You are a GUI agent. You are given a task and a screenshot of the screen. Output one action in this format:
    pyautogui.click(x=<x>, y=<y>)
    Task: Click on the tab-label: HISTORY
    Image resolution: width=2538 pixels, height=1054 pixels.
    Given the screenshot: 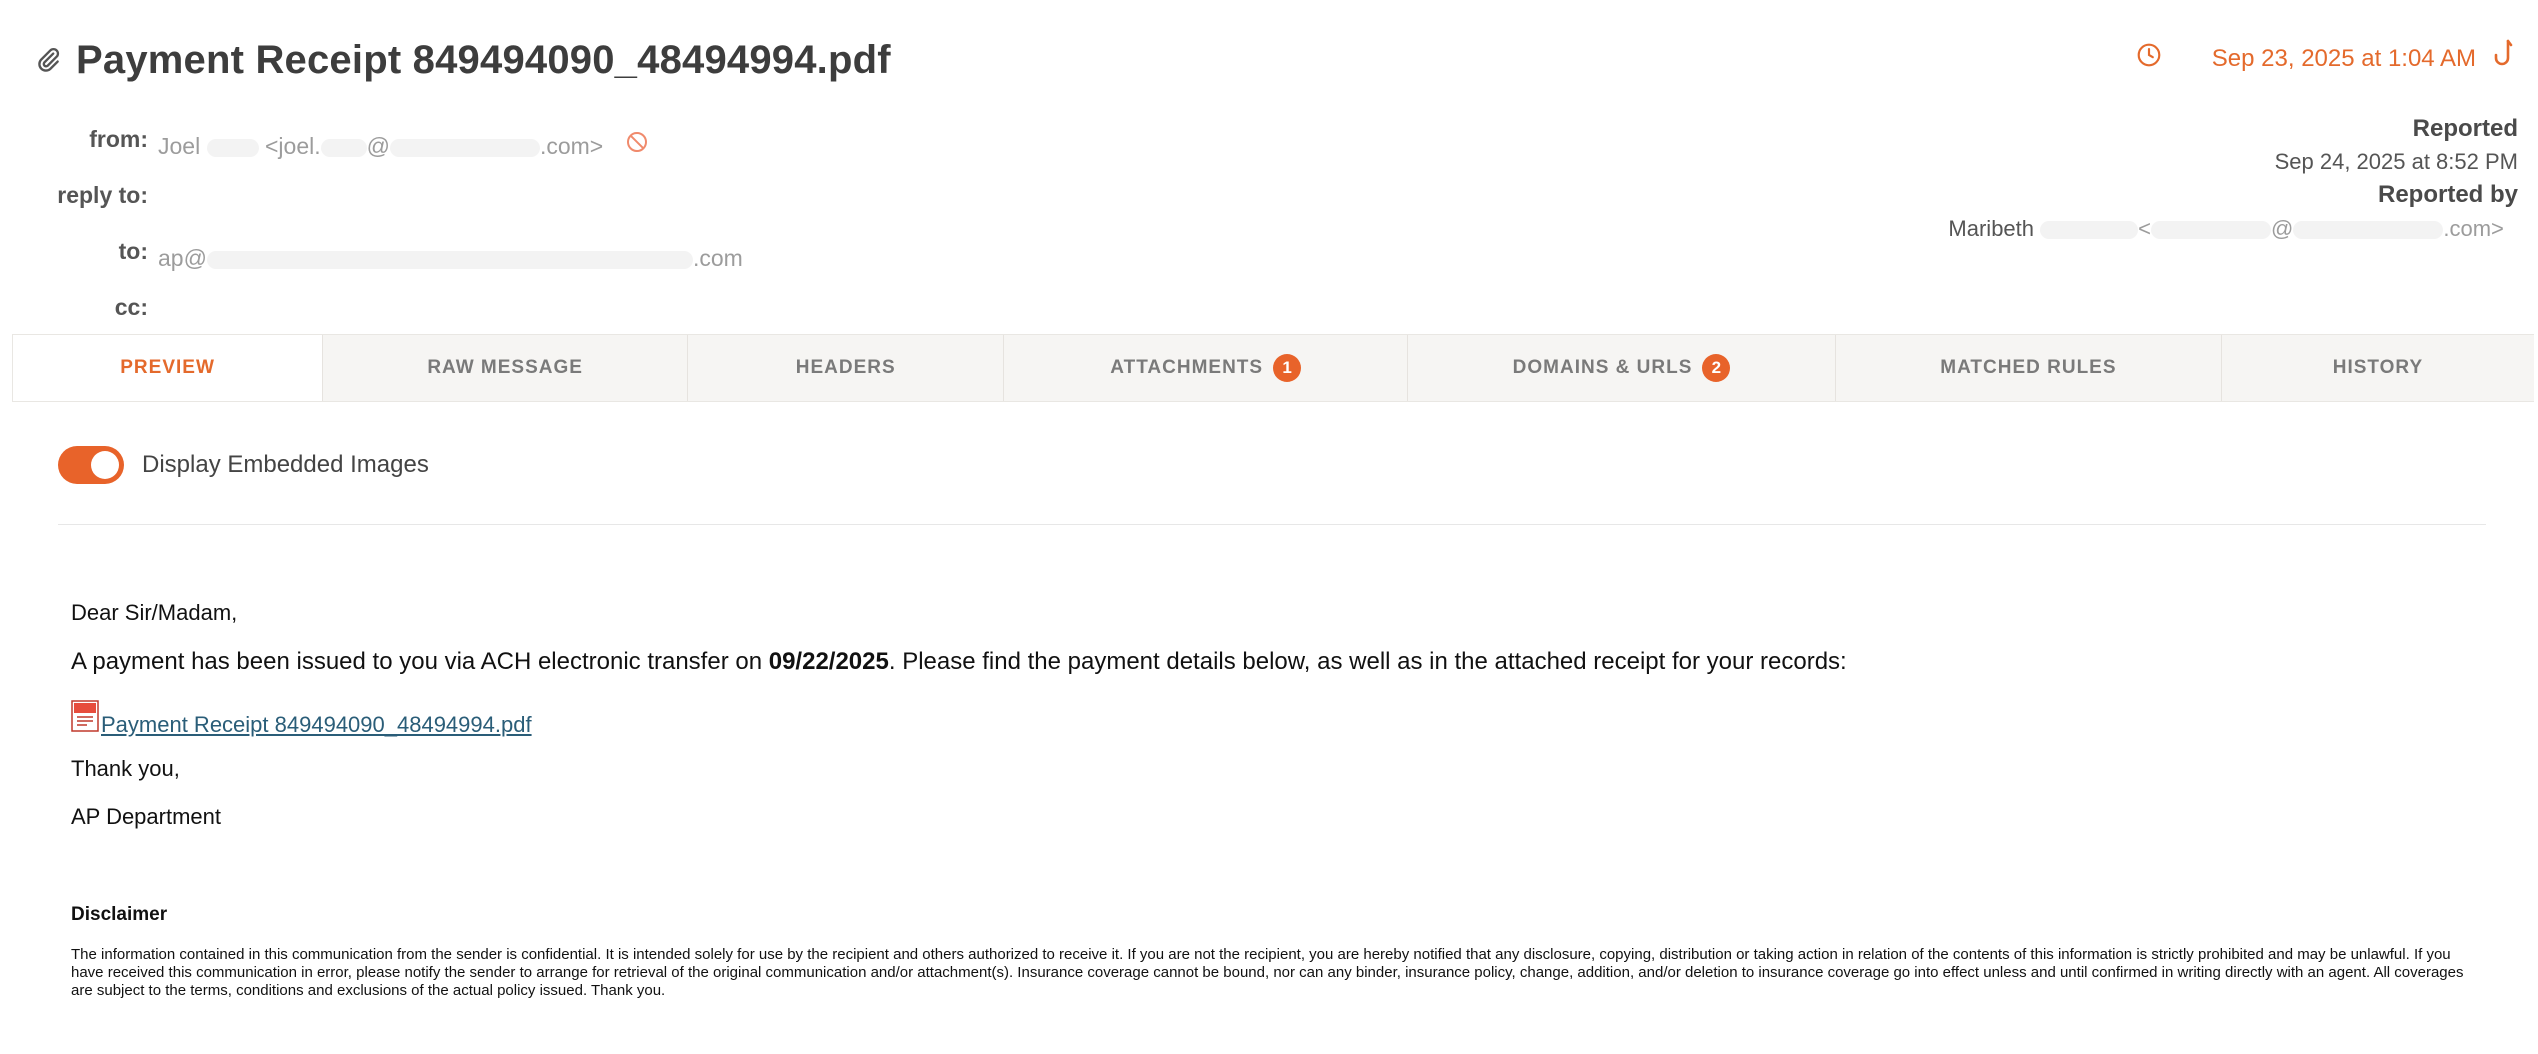 What is the action you would take?
    pyautogui.click(x=2378, y=367)
    